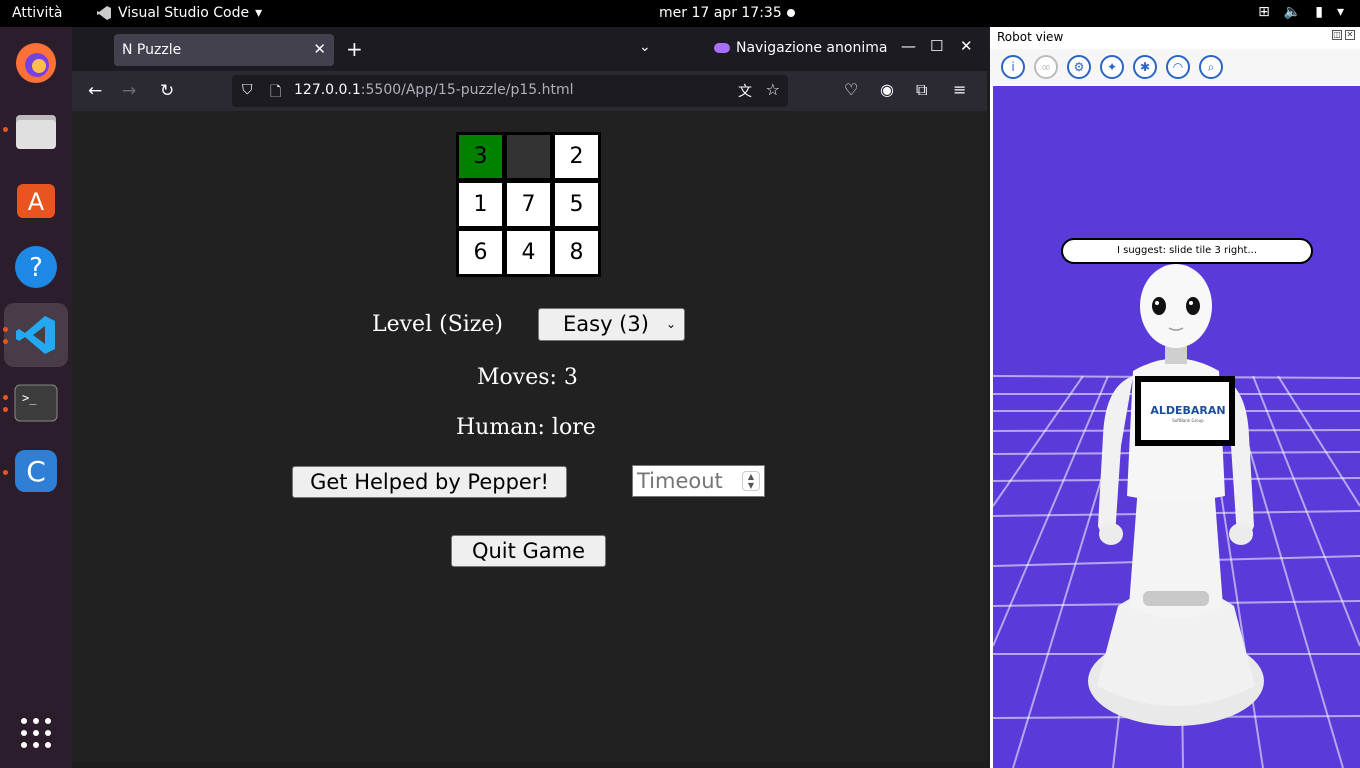  Describe the element at coordinates (1292, 12) in the screenshot. I see `volume-icon: 🔈` at that location.